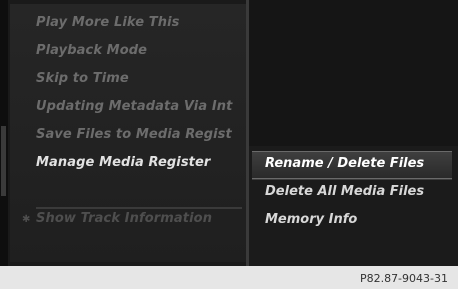  What do you see at coordinates (344, 191) in the screenshot?
I see `submenu-item-delete-all-media-files: Delete All Media Files` at bounding box center [344, 191].